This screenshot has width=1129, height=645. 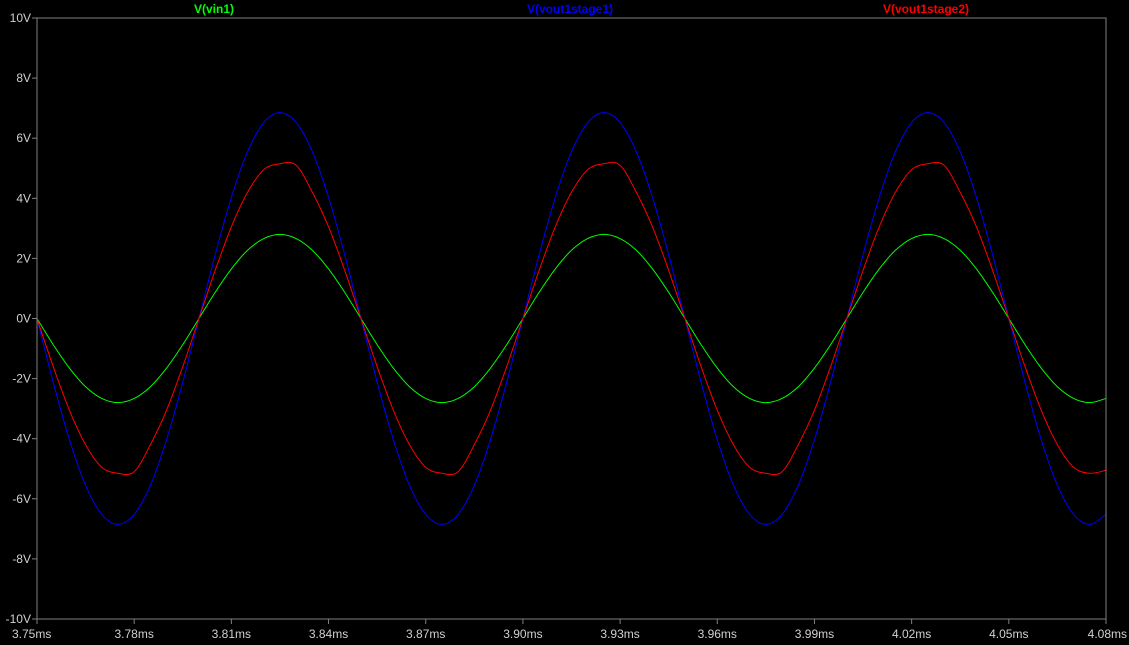 What do you see at coordinates (20, 18) in the screenshot?
I see `y-tick-label: 10V` at bounding box center [20, 18].